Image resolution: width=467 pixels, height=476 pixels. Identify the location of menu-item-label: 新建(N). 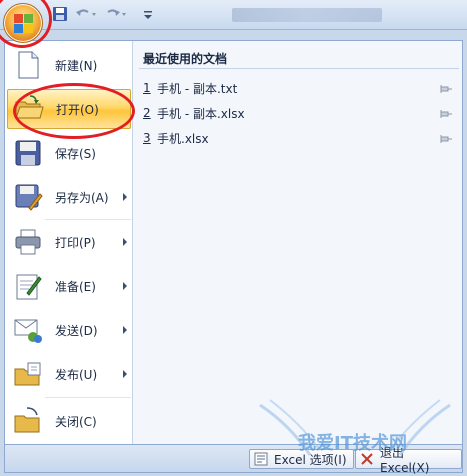
(76, 65).